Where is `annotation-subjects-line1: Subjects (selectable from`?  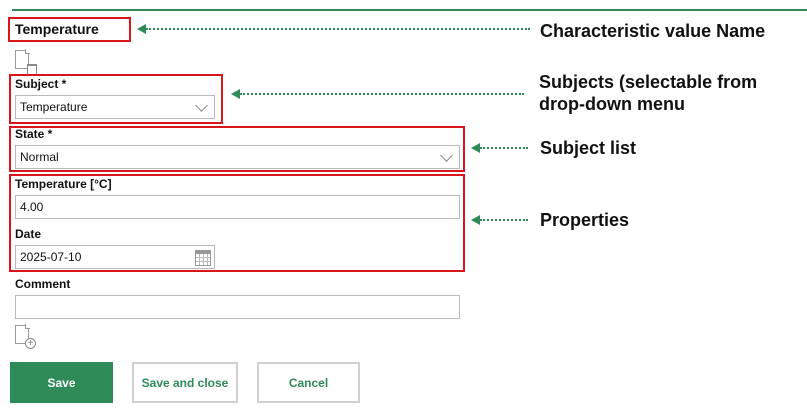
annotation-subjects-line1: Subjects (selectable from is located at coordinates (648, 82).